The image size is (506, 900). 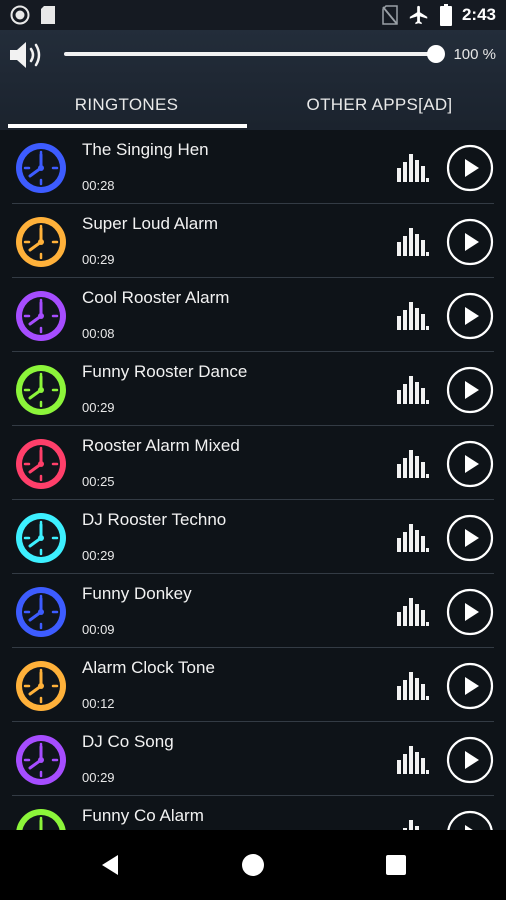 I want to click on tab-bar: RINGTONES OTHER APPS[AD], so click(x=253, y=105).